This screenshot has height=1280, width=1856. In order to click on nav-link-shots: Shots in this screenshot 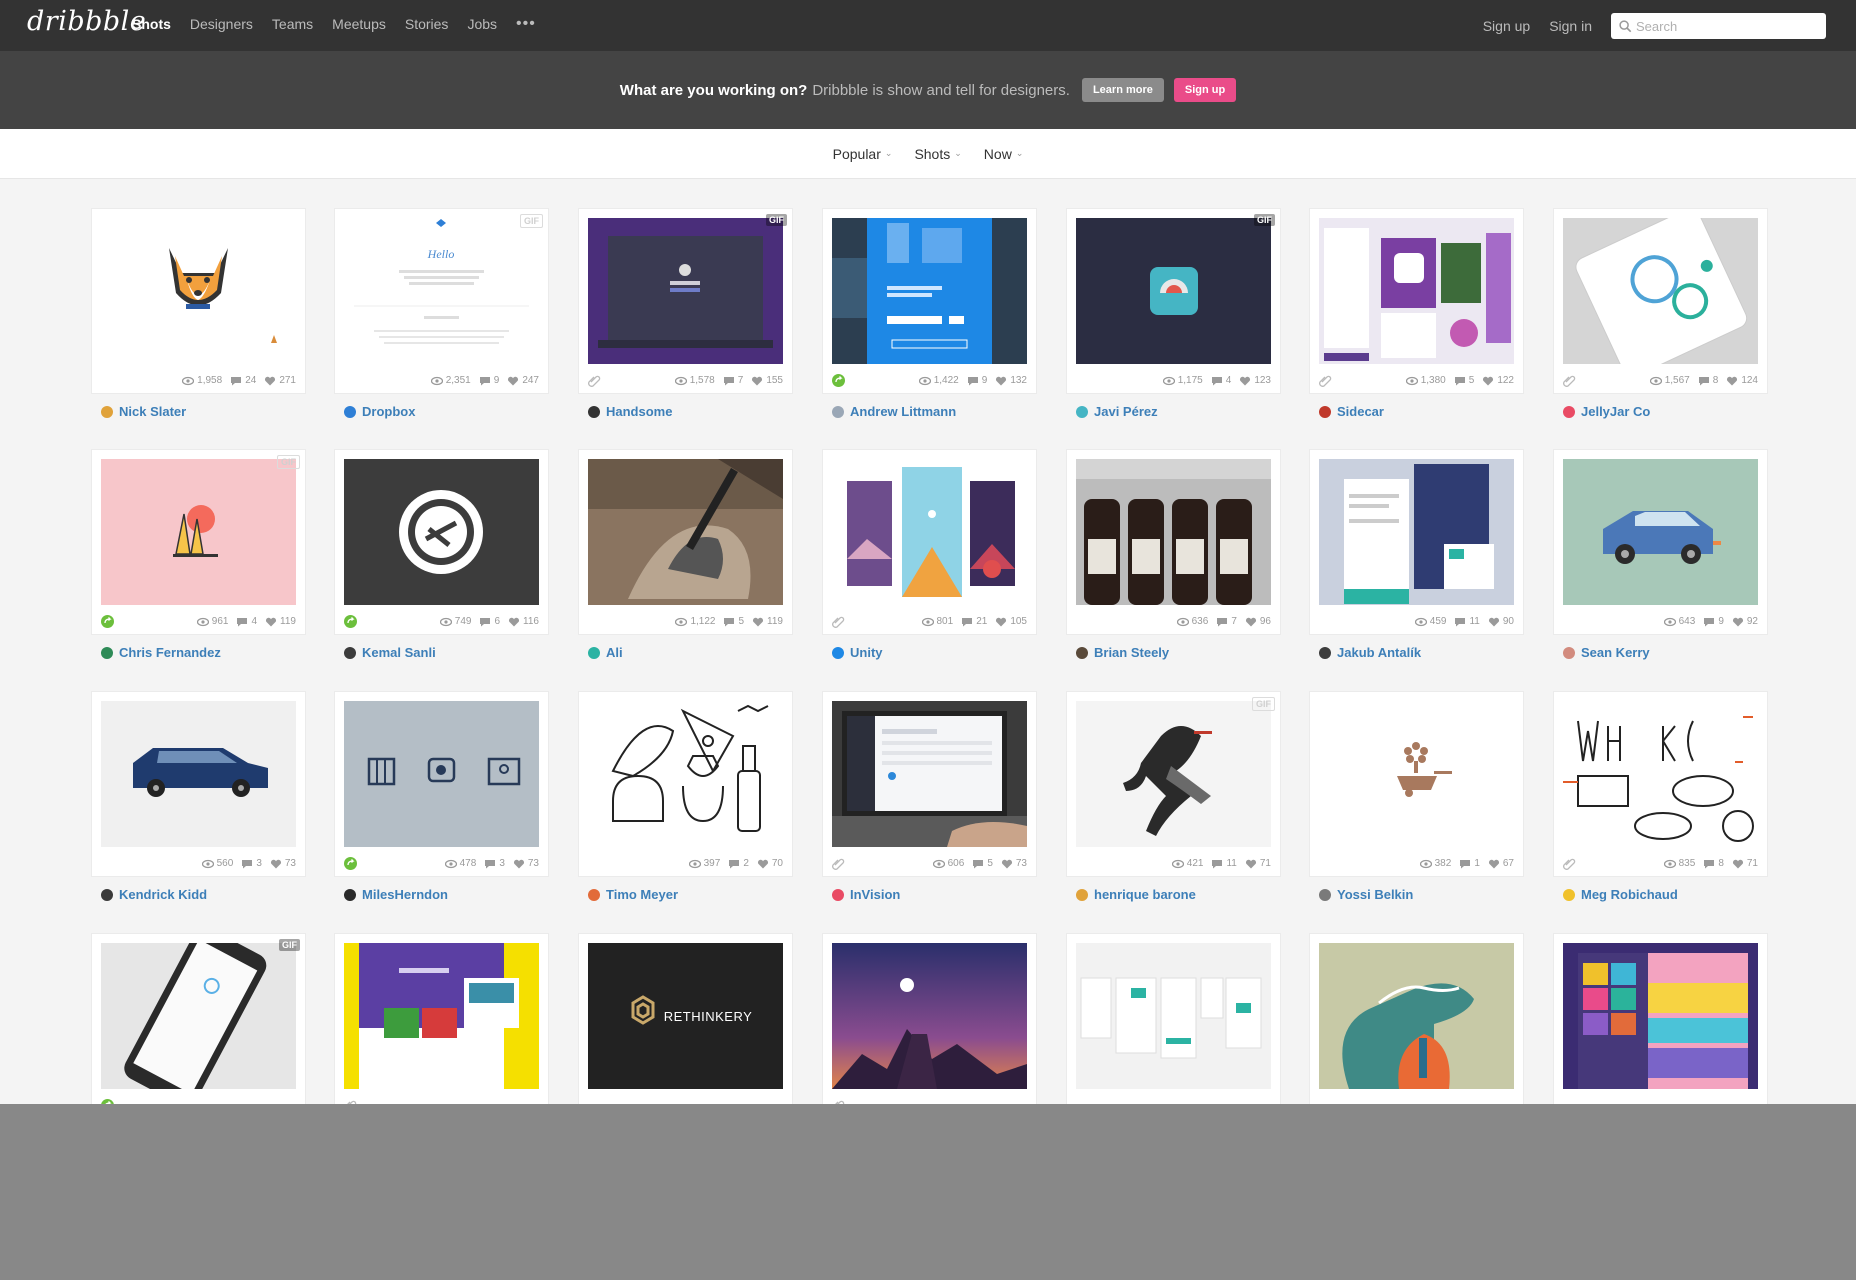, I will do `click(151, 24)`.